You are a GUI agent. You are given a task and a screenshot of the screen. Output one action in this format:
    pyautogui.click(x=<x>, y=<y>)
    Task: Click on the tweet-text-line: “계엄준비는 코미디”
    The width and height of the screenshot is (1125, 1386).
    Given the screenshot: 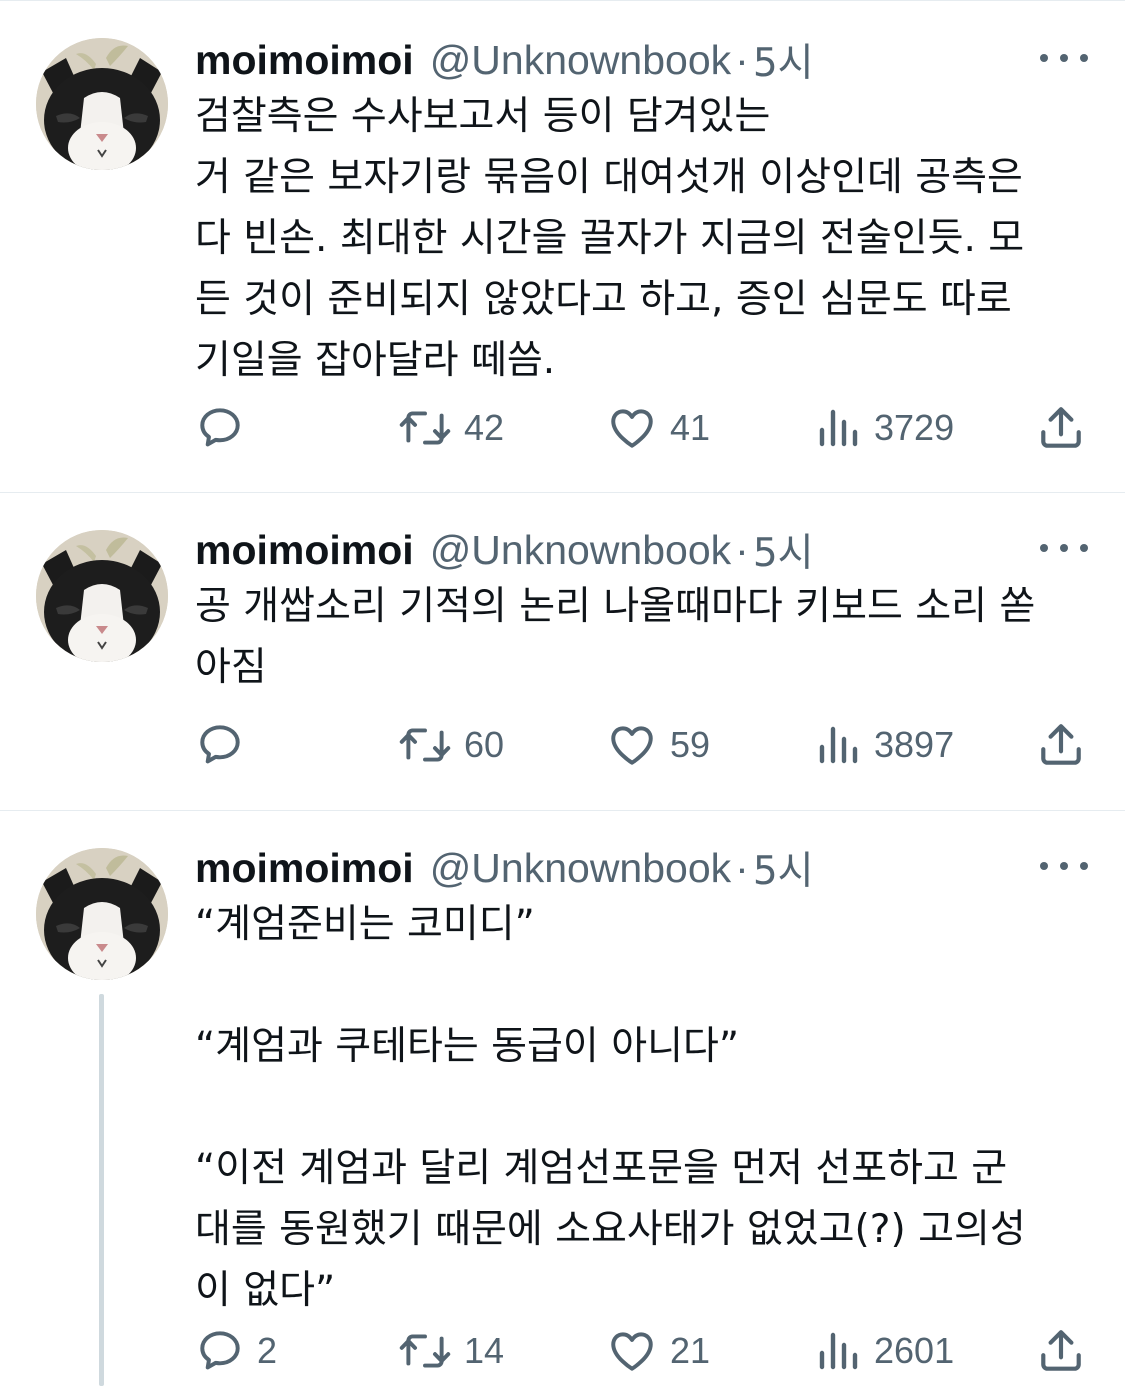 What is the action you would take?
    pyautogui.click(x=365, y=924)
    